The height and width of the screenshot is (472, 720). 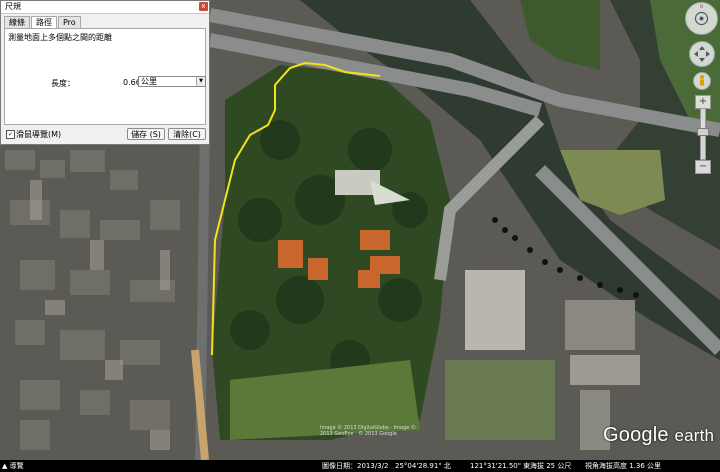 What do you see at coordinates (16, 466) in the screenshot?
I see `navigation-label: 導覽` at bounding box center [16, 466].